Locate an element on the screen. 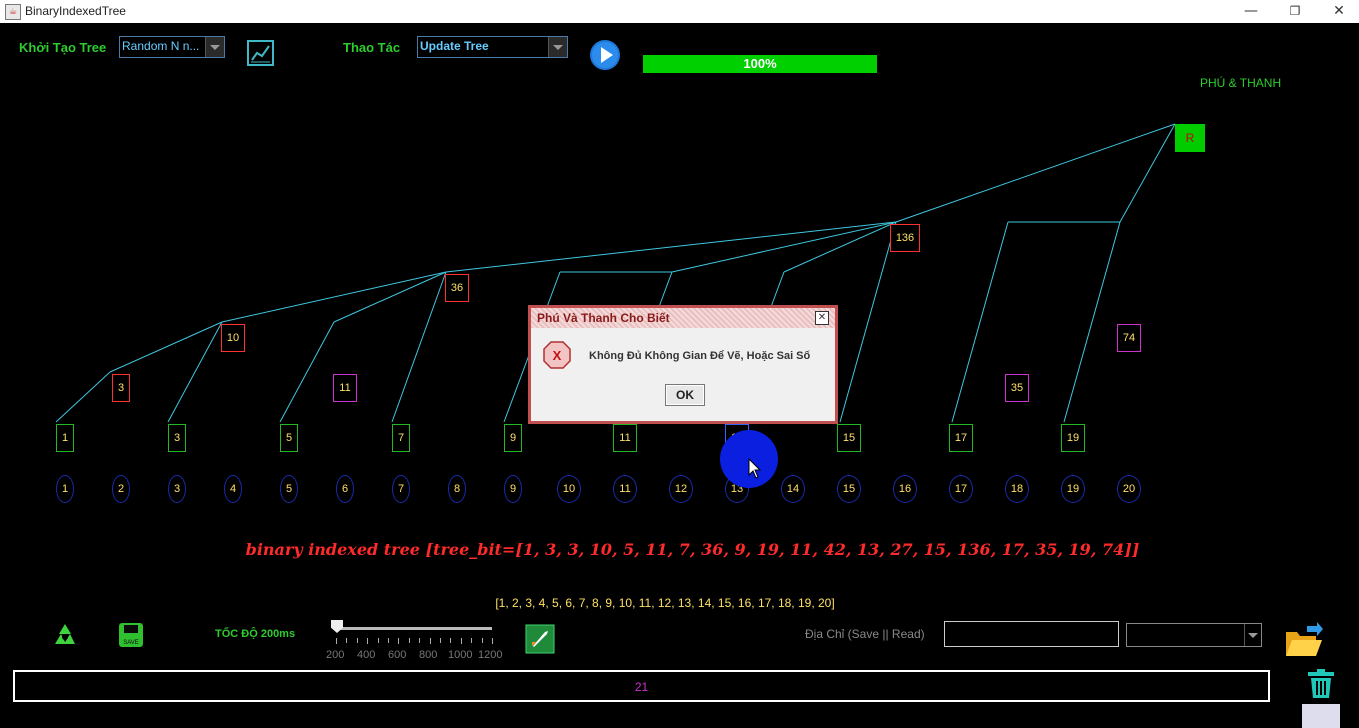 The width and height of the screenshot is (1359, 728). index-cell: 16 is located at coordinates (905, 489).